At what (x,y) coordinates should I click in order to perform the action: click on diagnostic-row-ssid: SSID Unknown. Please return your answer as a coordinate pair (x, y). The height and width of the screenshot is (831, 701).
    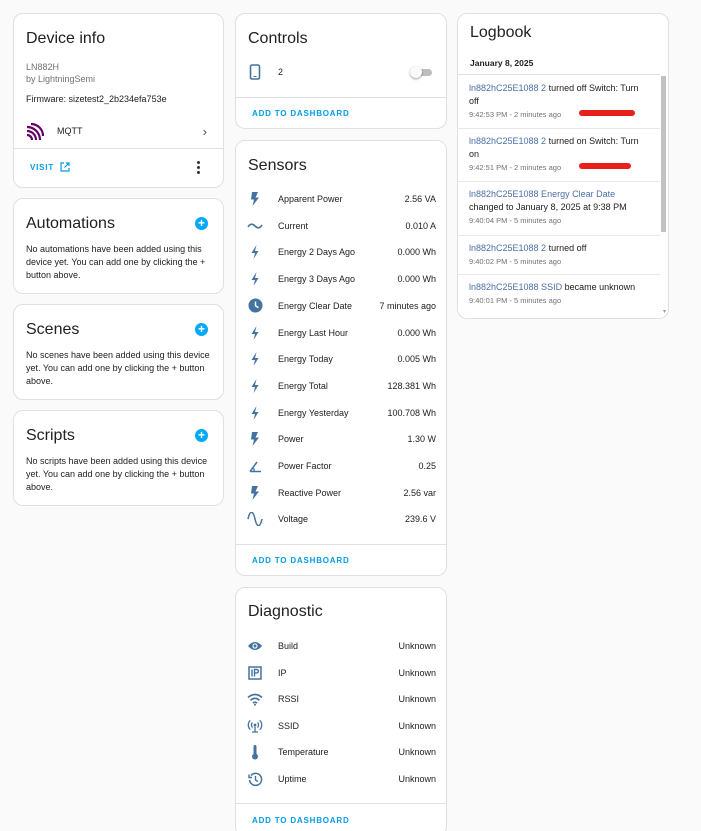
    Looking at the image, I should click on (341, 726).